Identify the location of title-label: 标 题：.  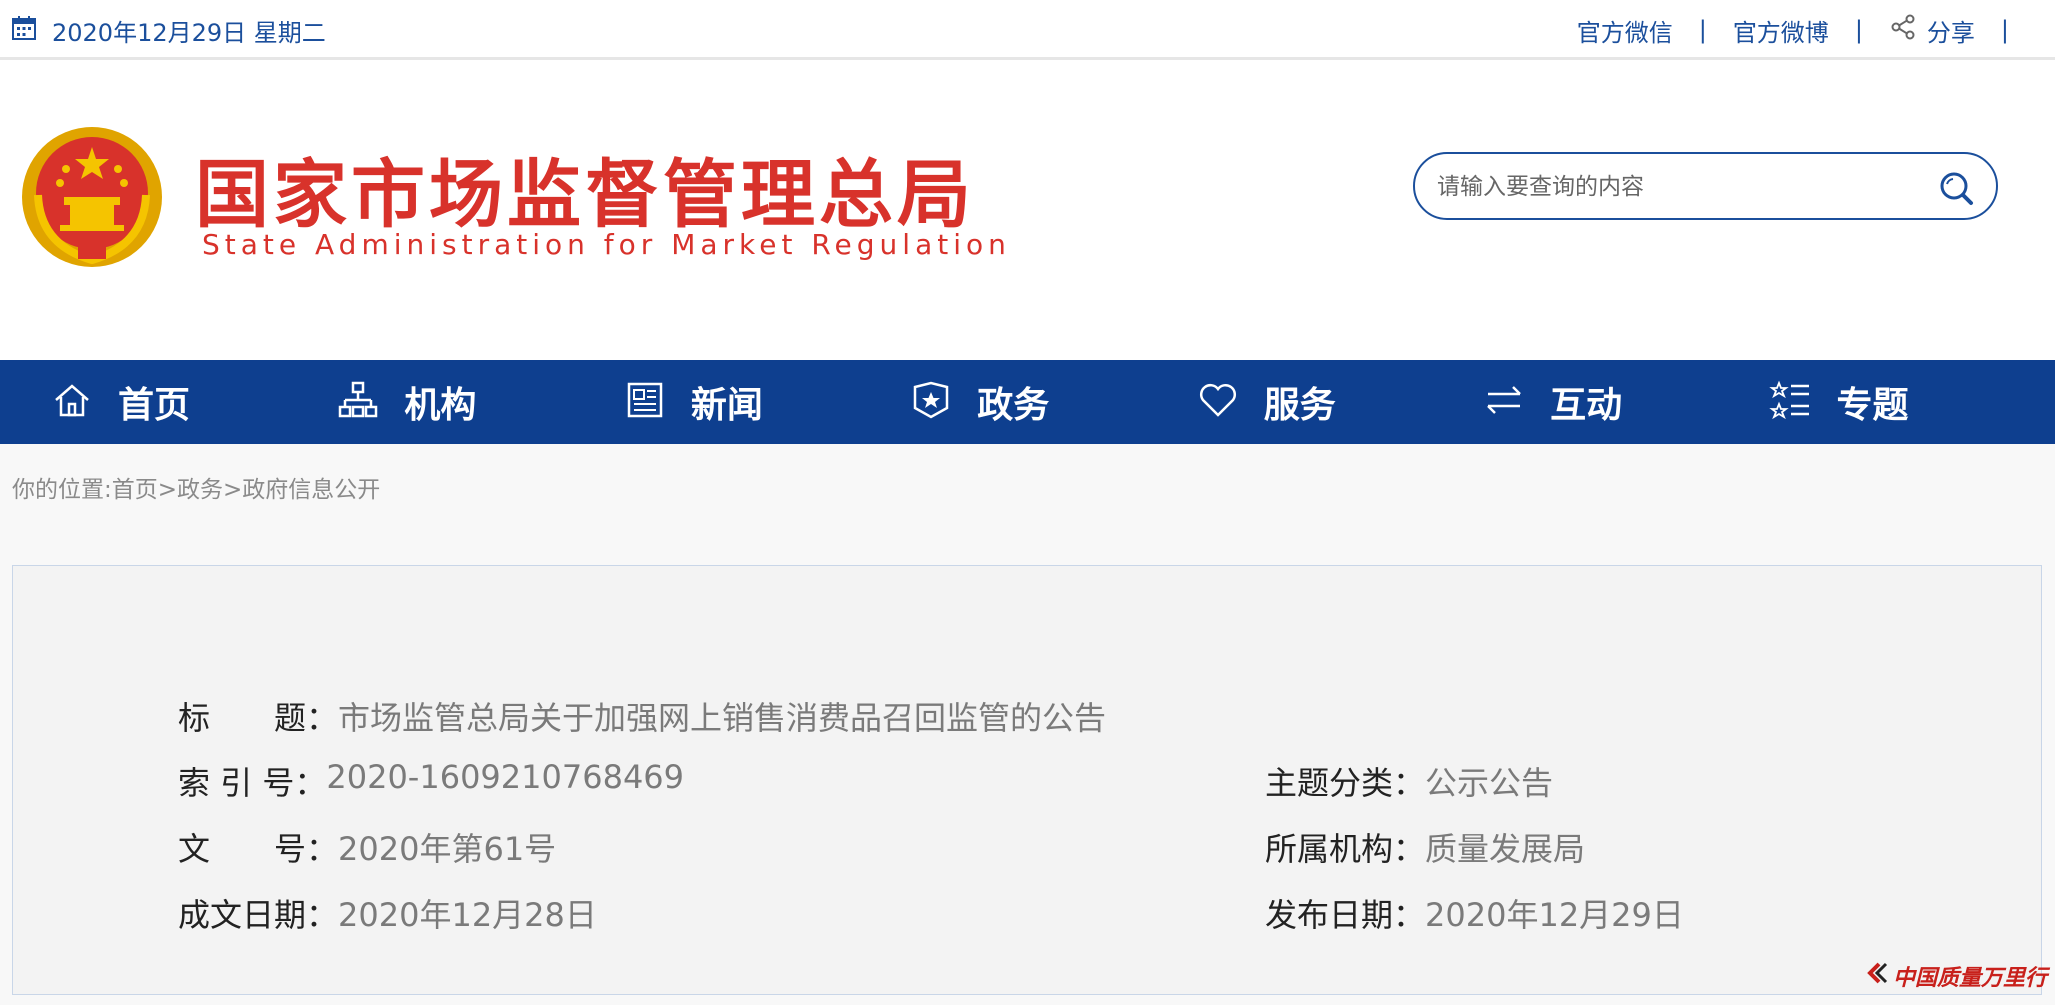
(258, 718).